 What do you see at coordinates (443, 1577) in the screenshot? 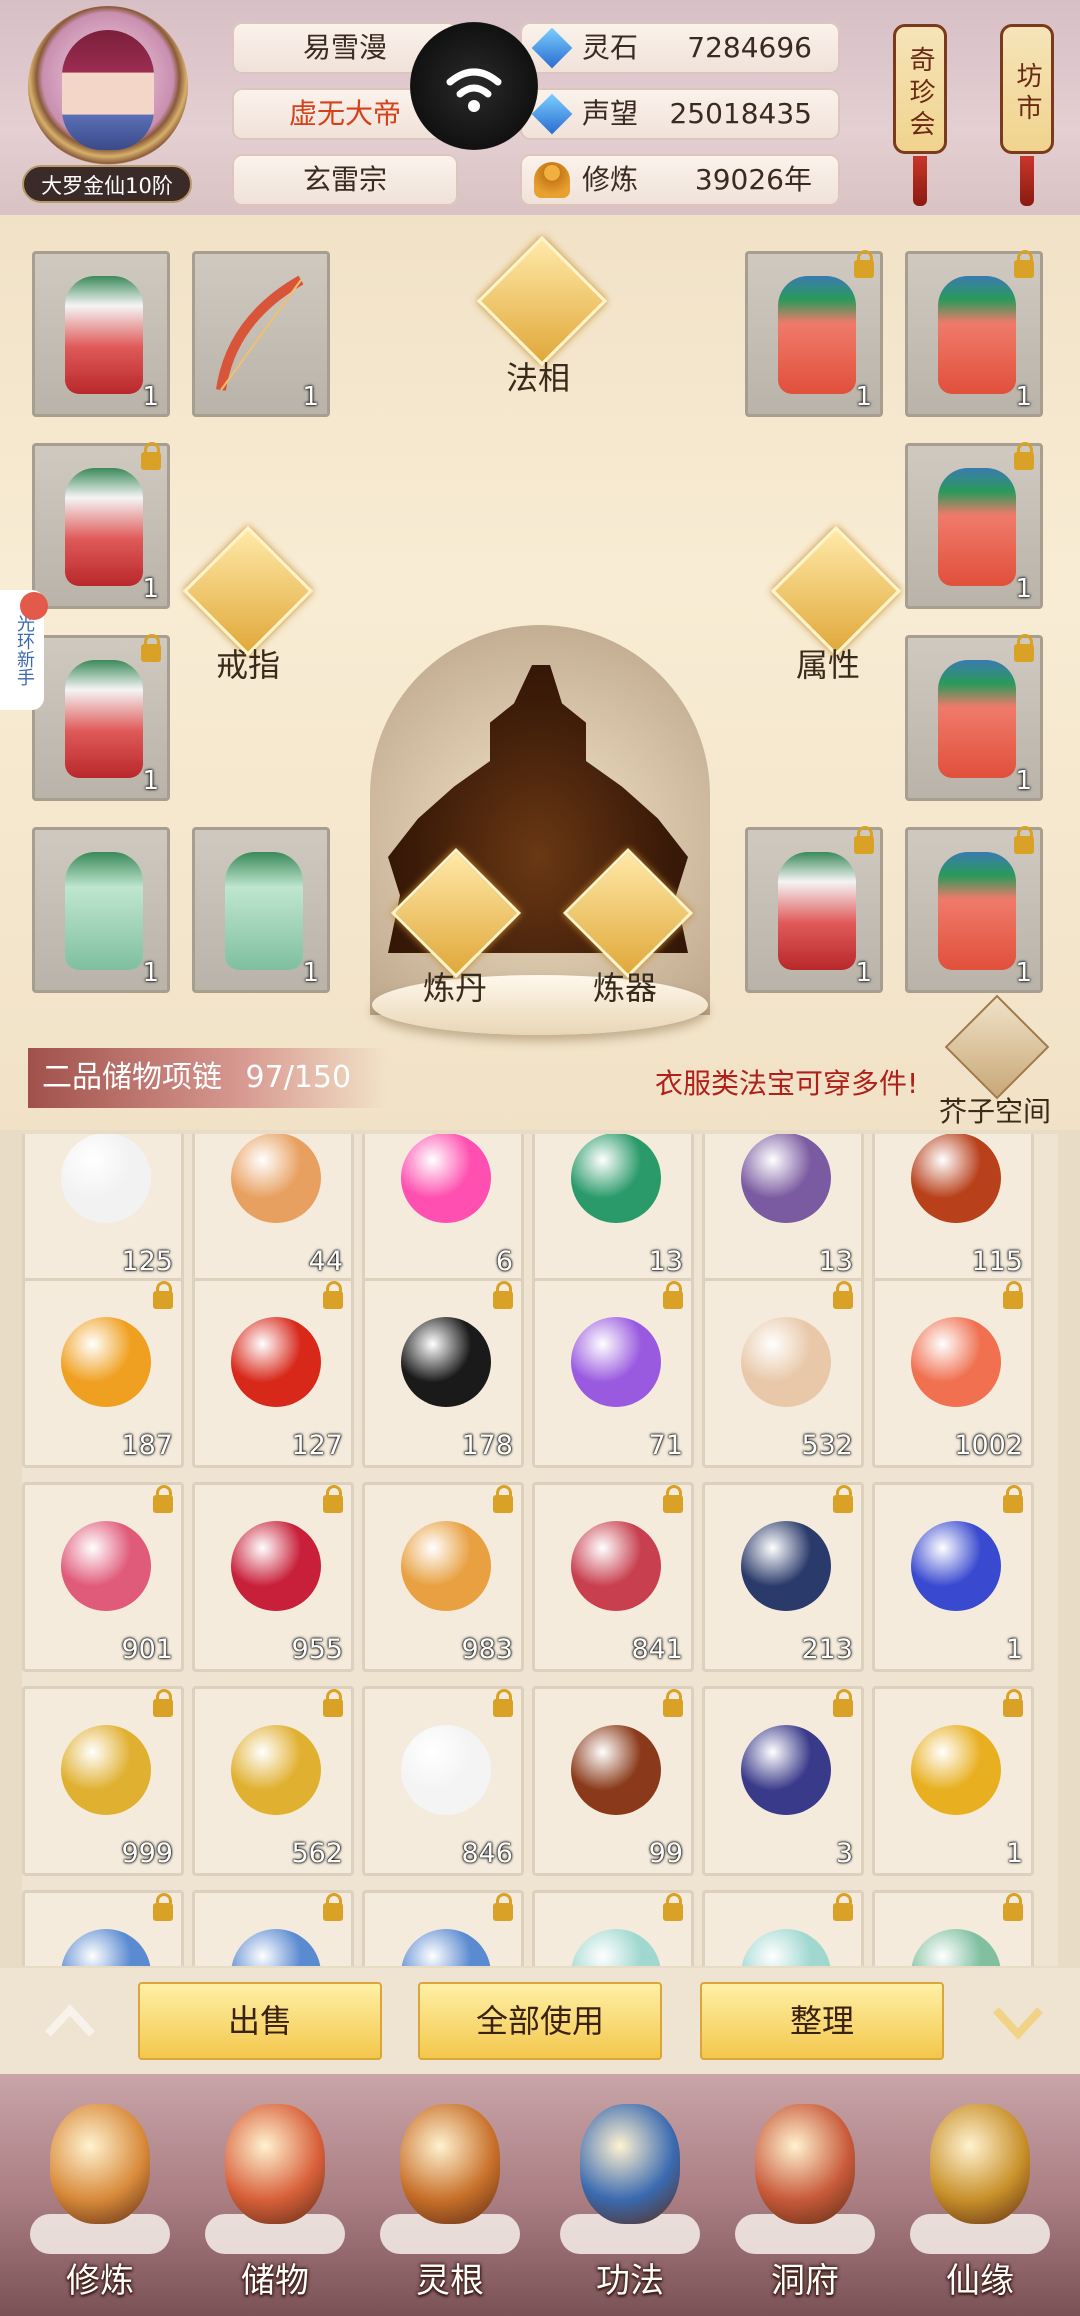
I see `inventory-slot: 983` at bounding box center [443, 1577].